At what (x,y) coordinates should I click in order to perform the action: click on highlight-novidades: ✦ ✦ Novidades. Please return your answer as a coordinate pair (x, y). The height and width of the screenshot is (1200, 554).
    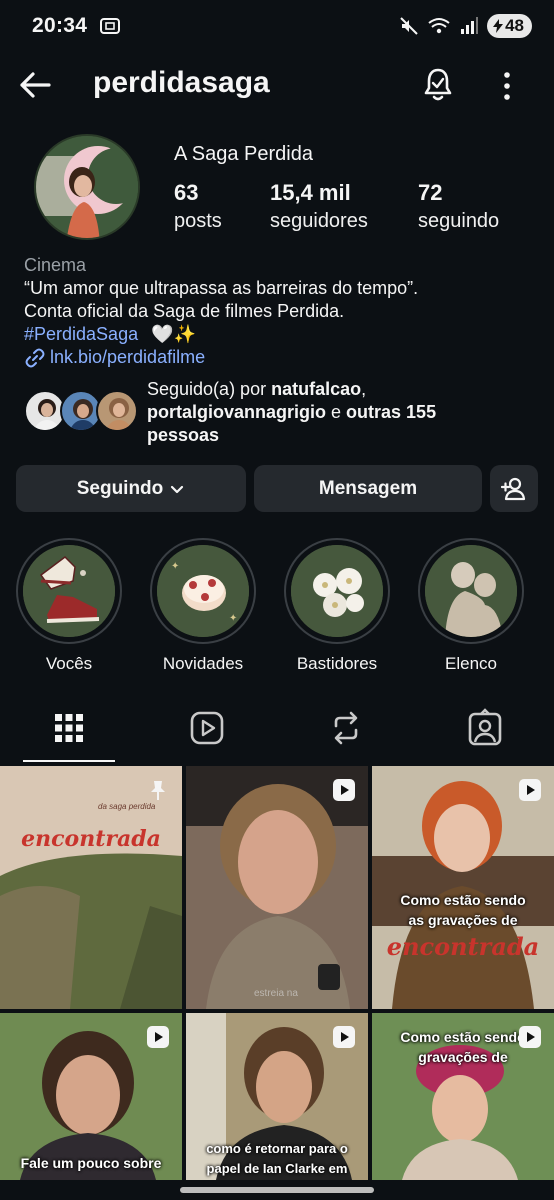
    Looking at the image, I should click on (203, 606).